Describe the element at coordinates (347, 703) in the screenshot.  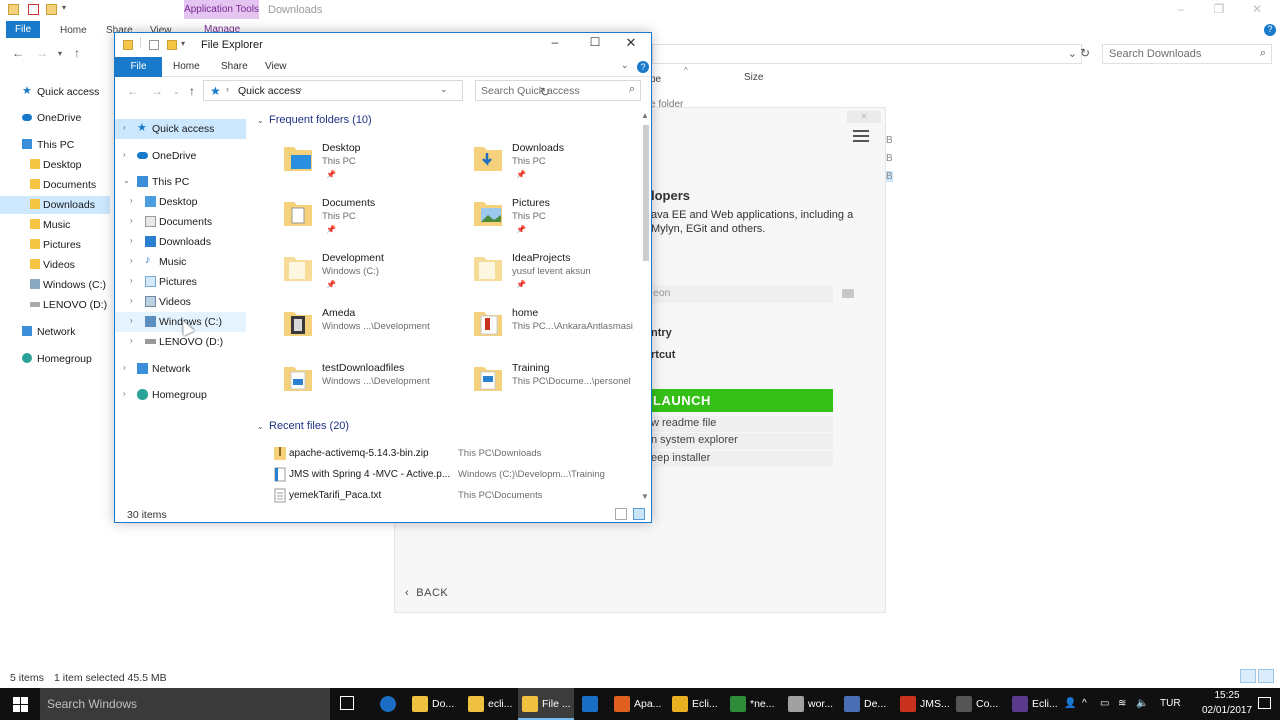
I see `task-view-icon` at that location.